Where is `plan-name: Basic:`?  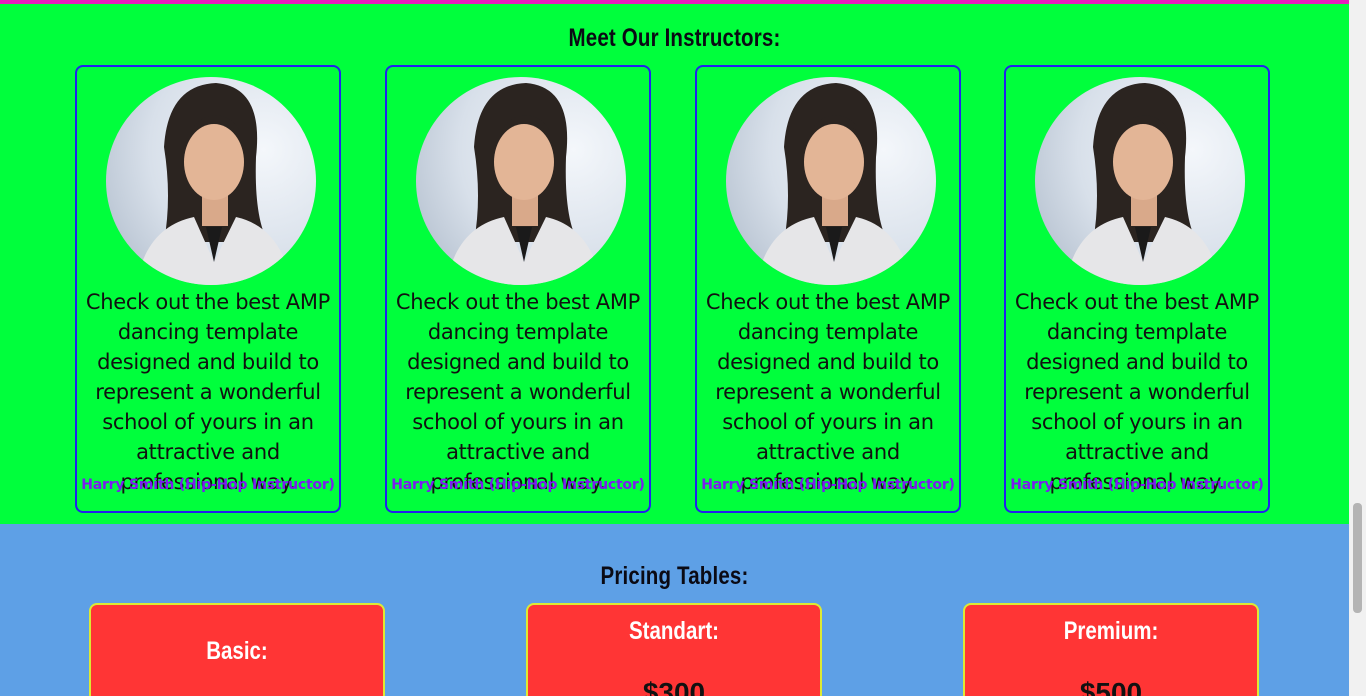 plan-name: Basic: is located at coordinates (237, 651).